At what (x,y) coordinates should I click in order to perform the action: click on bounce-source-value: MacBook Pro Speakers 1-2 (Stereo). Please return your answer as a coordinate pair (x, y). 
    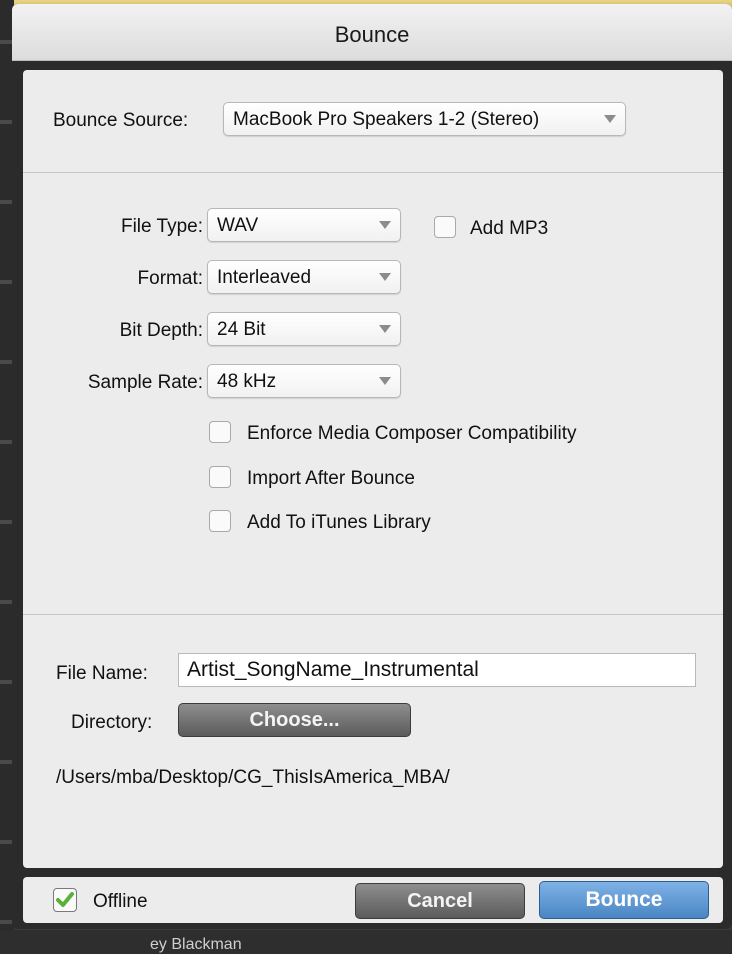
    Looking at the image, I should click on (386, 119).